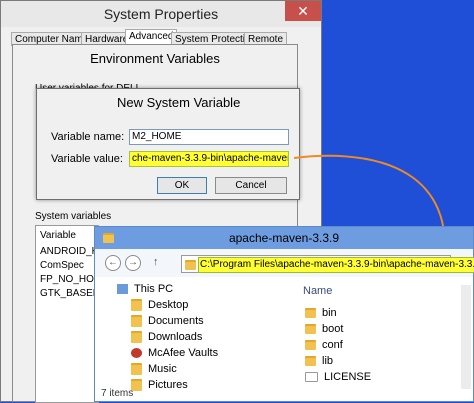 The image size is (474, 403). Describe the element at coordinates (156, 262) in the screenshot. I see `up-button: ↑` at that location.